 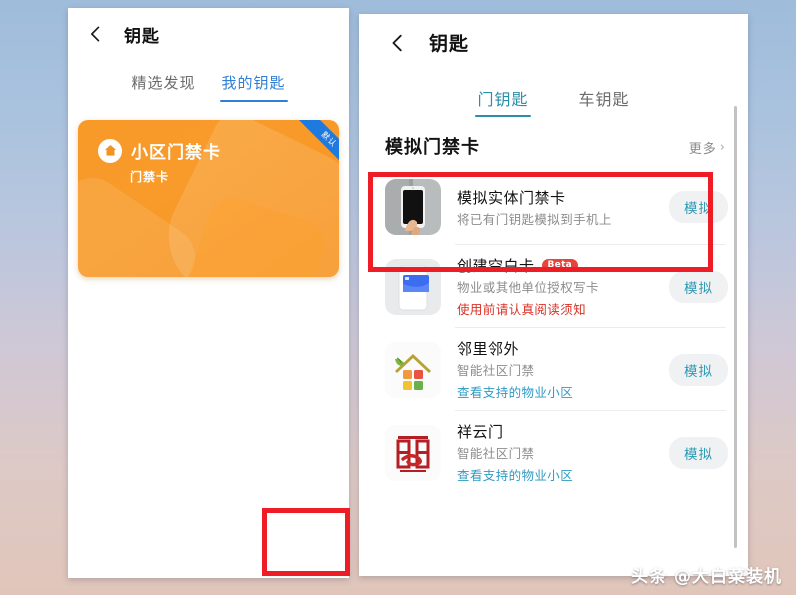 What do you see at coordinates (522, 309) in the screenshot?
I see `list-item-warning: 使用前请认真阅读须知` at bounding box center [522, 309].